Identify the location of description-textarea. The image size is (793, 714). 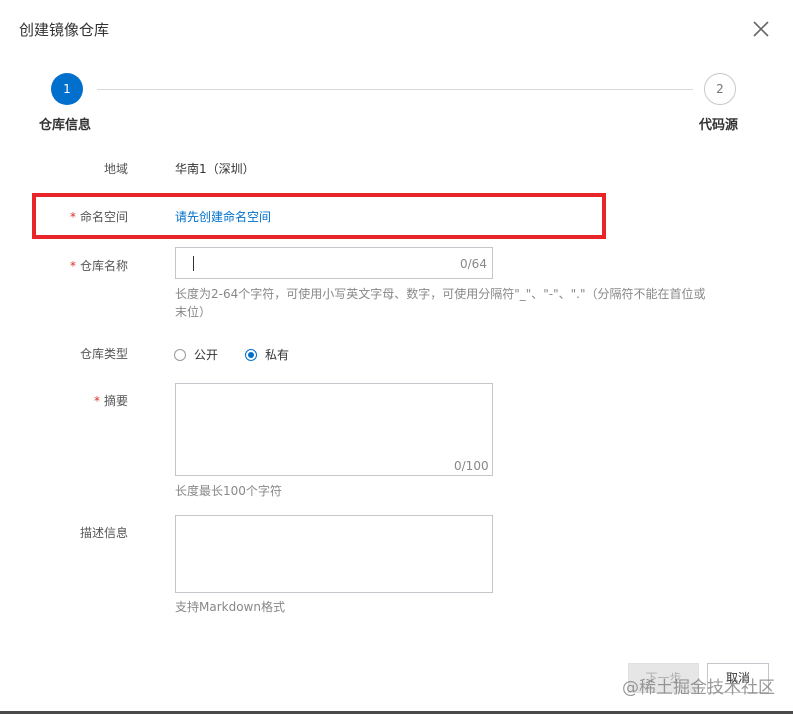
(334, 555).